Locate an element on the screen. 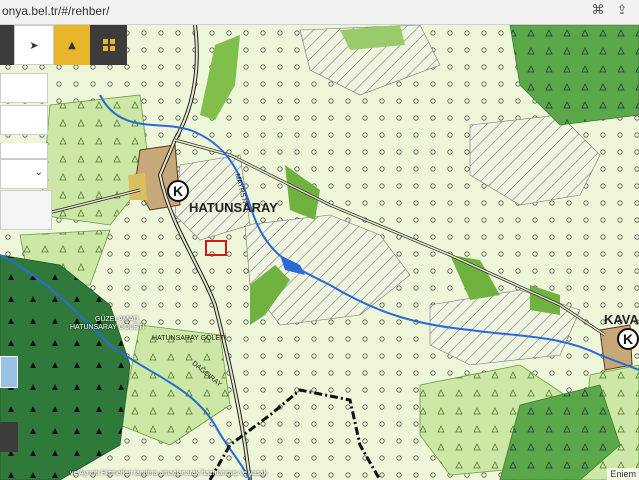 The image size is (639, 480). side-control-button is located at coordinates (9, 437).